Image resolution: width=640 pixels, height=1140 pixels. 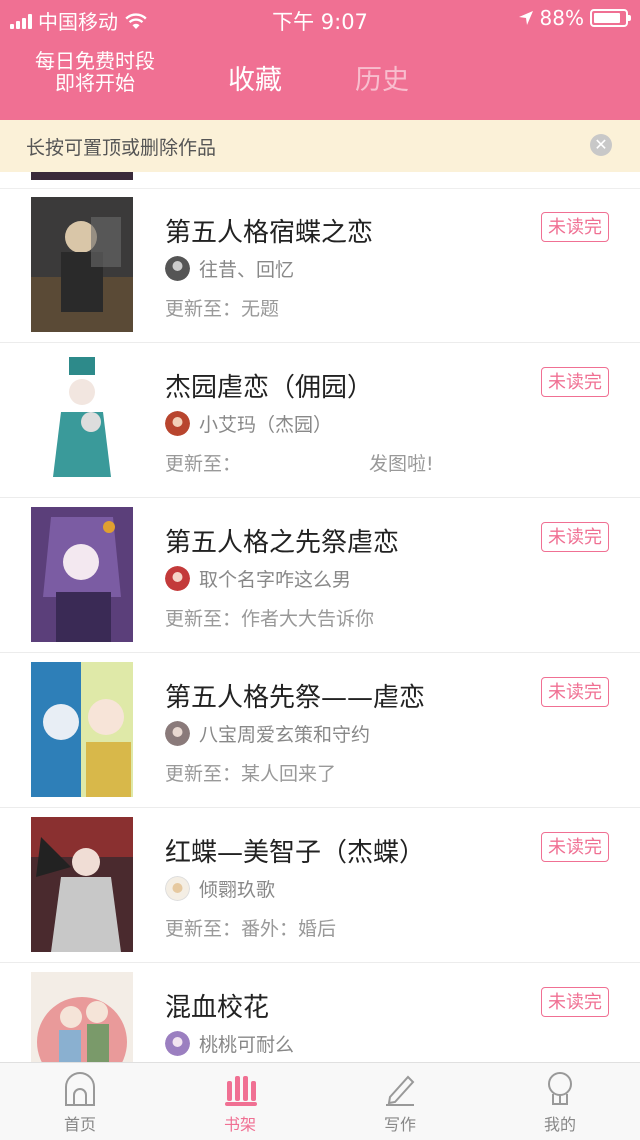 What do you see at coordinates (275, 580) in the screenshot?
I see `author-name: 取个名字咋这么男` at bounding box center [275, 580].